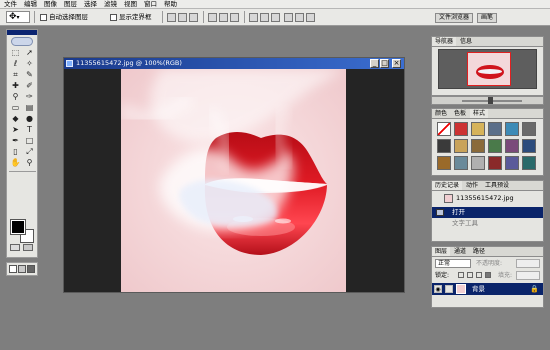 Image resolution: width=550 pixels, height=350 pixels. I want to click on tab-paths: 路径, so click(479, 251).